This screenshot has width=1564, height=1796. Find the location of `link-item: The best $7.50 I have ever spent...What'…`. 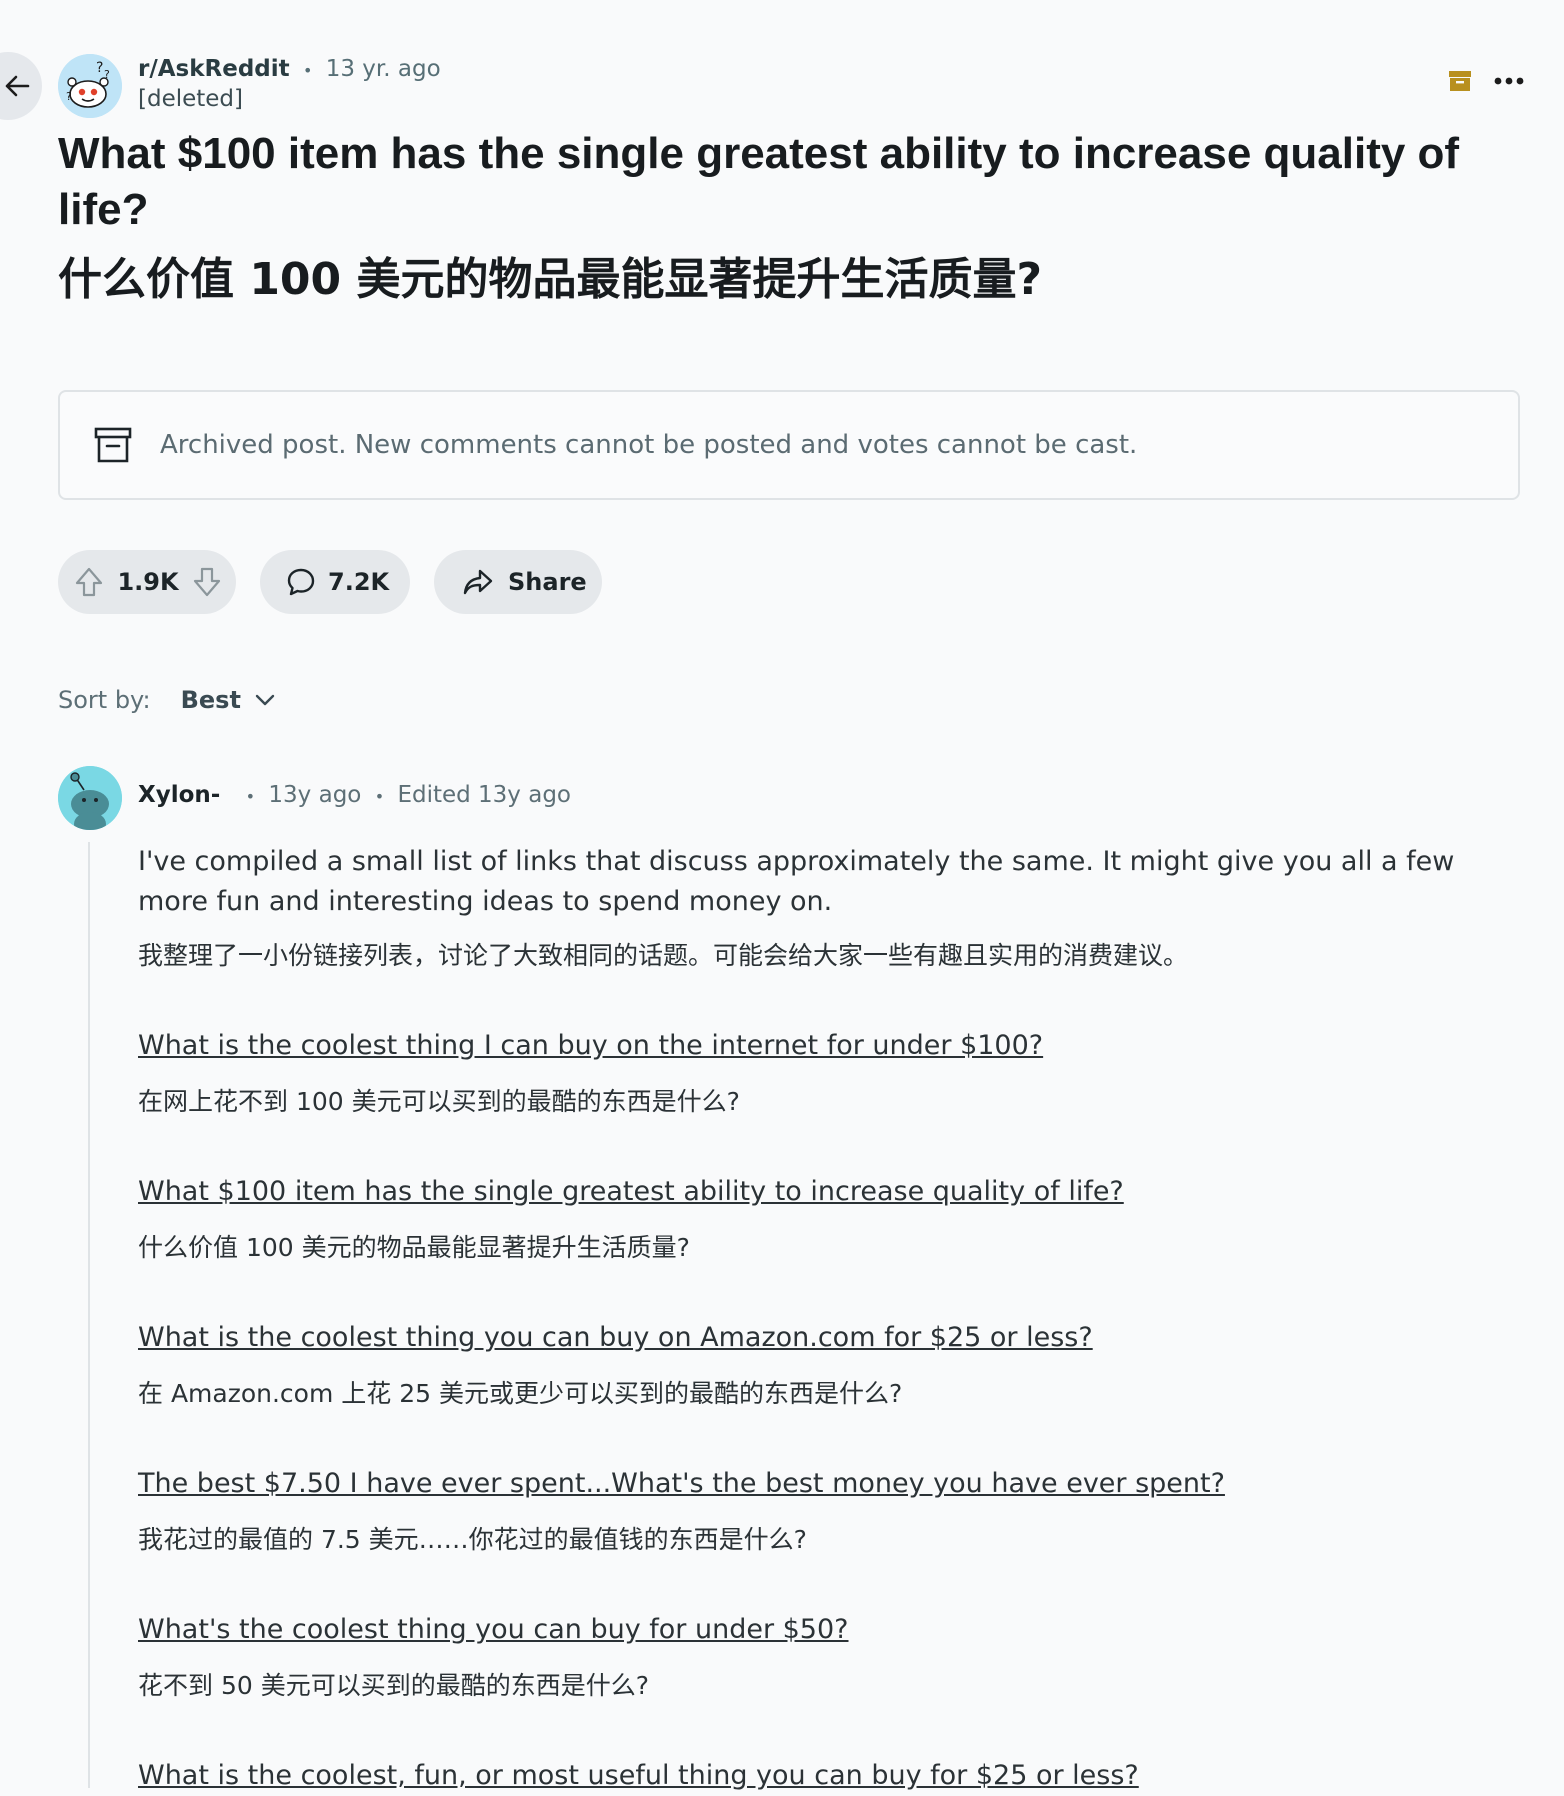

link-item: The best $7.50 I have ever spent...What'… is located at coordinates (823, 1512).